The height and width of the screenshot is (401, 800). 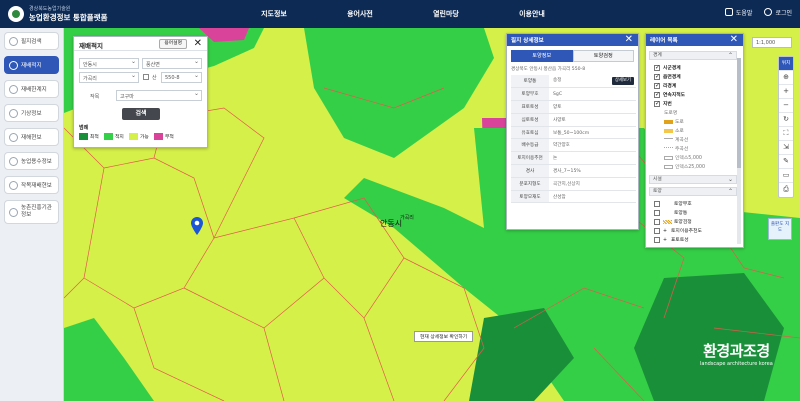 I want to click on warning-icon, so click(x=13, y=137).